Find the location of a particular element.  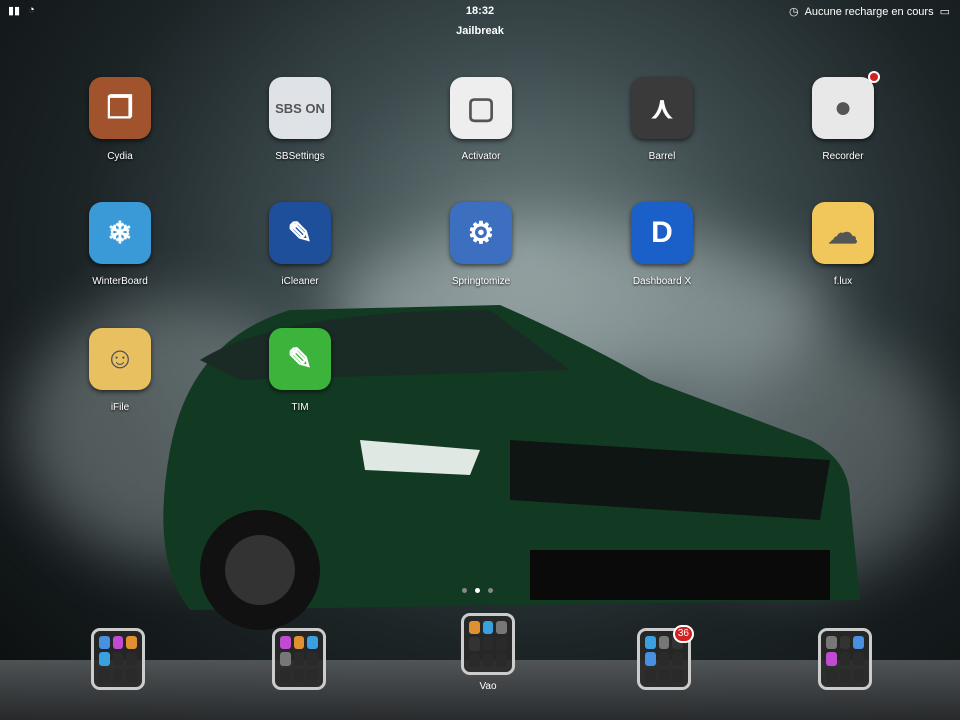

app-label: iCleaner is located at coordinates (300, 281).